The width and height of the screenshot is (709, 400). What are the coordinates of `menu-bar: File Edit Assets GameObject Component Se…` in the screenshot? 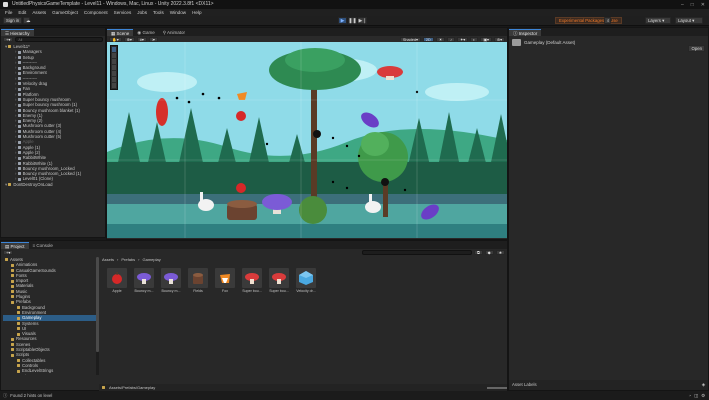 It's located at (354, 12).